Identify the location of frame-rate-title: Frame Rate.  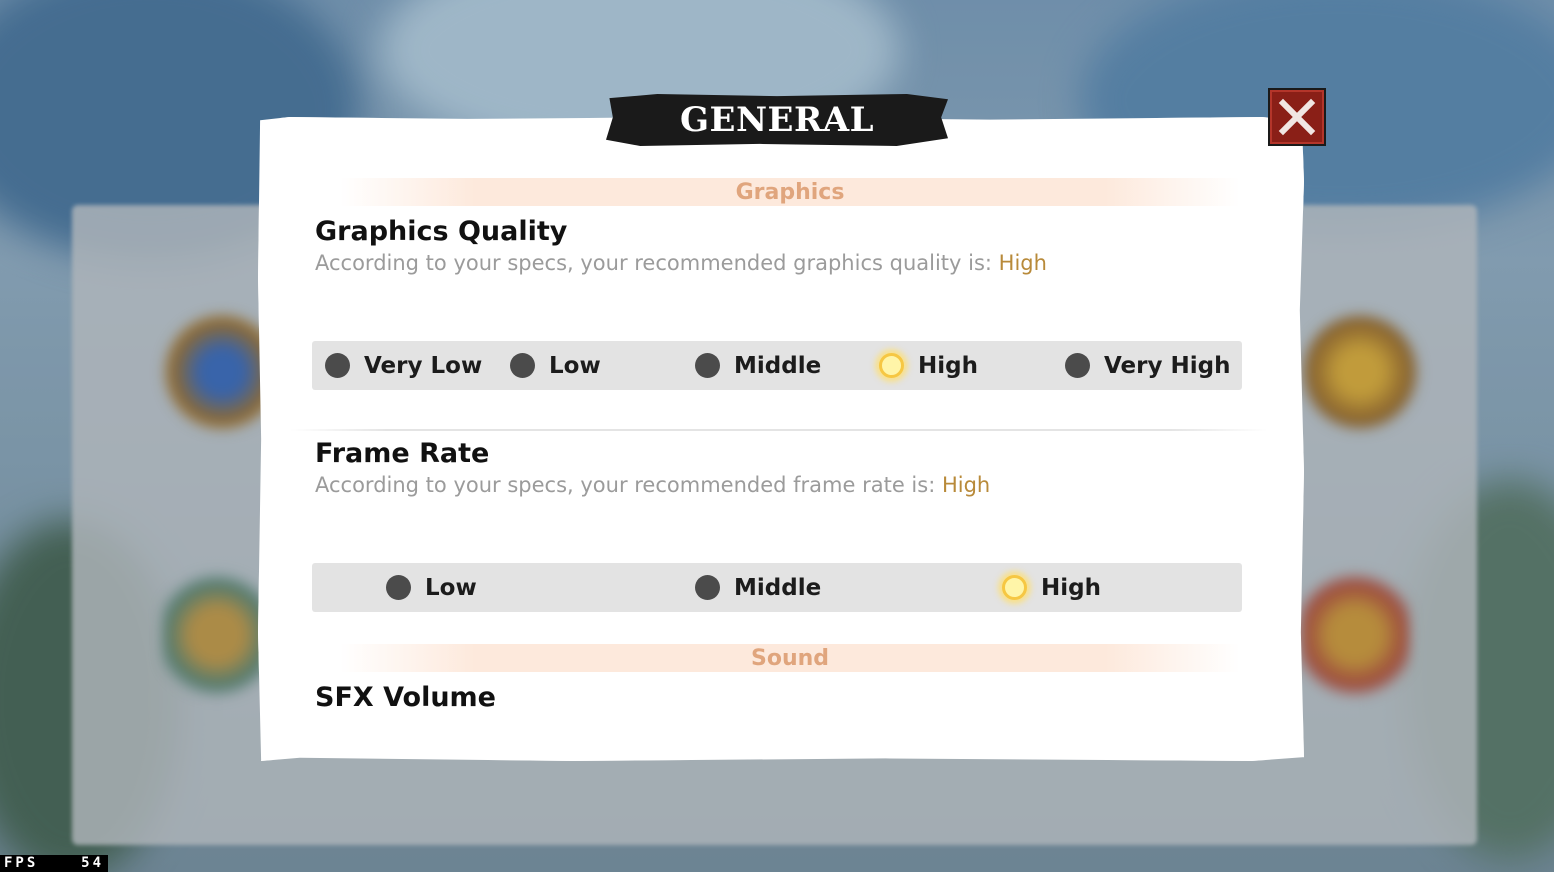
(402, 453).